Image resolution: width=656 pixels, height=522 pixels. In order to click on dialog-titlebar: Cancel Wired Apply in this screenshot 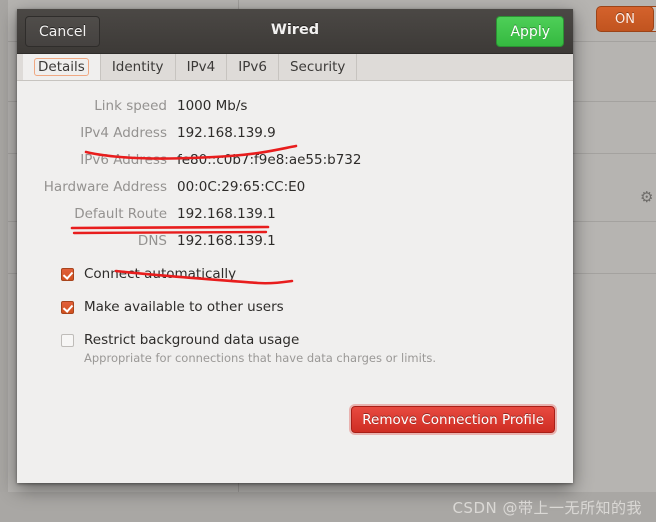, I will do `click(295, 31)`.